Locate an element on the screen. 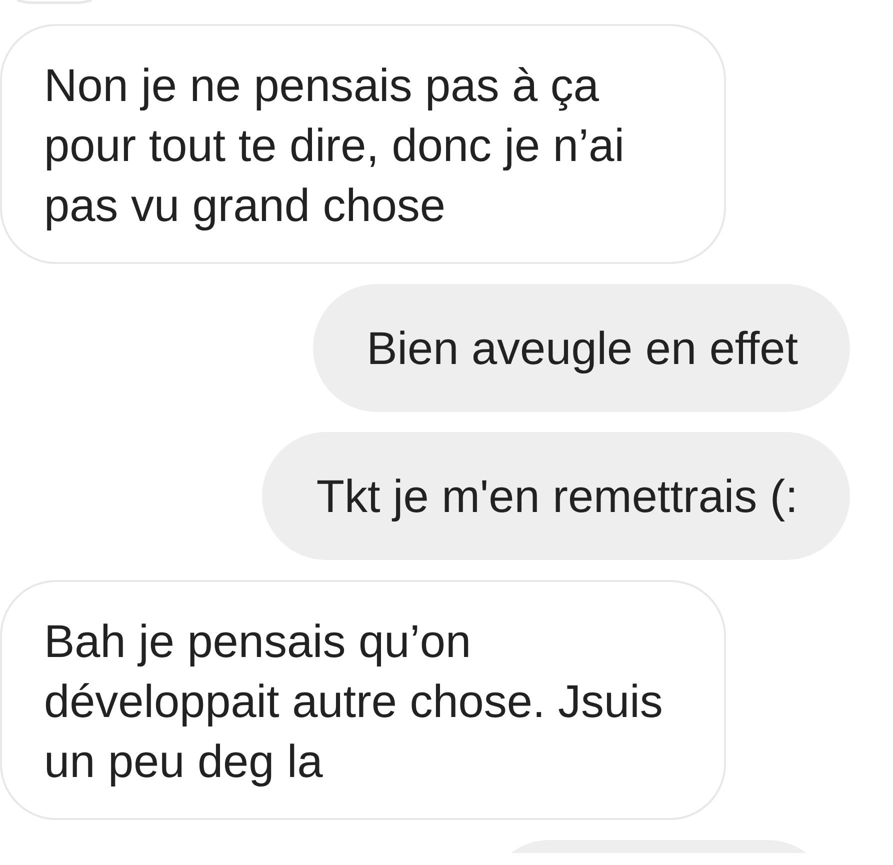 The height and width of the screenshot is (865, 893). message-text: Tkt je m'en remettrais (: is located at coordinates (557, 496).